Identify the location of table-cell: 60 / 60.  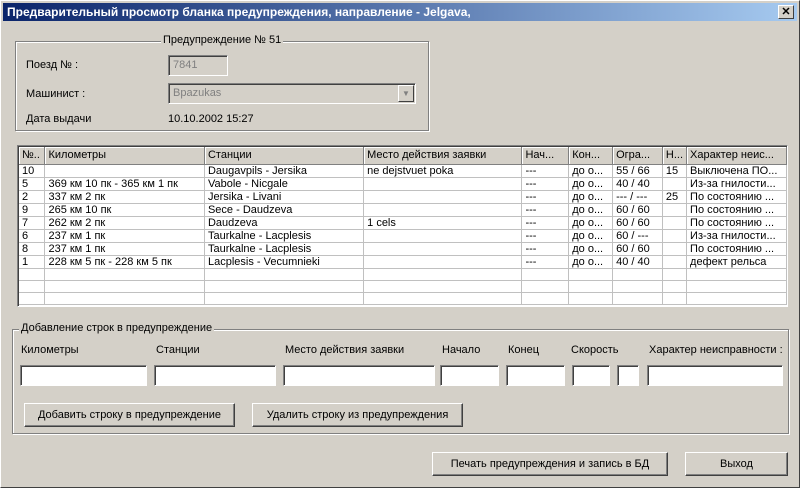
(637, 223).